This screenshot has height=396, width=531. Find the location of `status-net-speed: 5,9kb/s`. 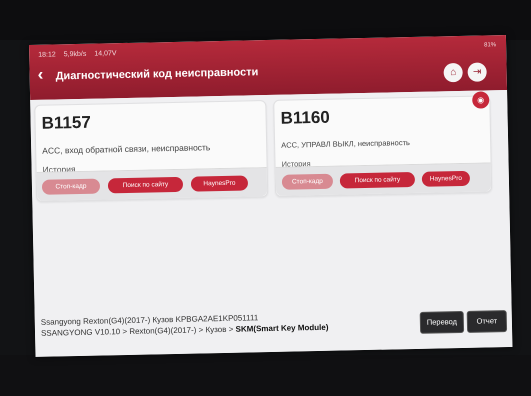

status-net-speed: 5,9kb/s is located at coordinates (75, 54).